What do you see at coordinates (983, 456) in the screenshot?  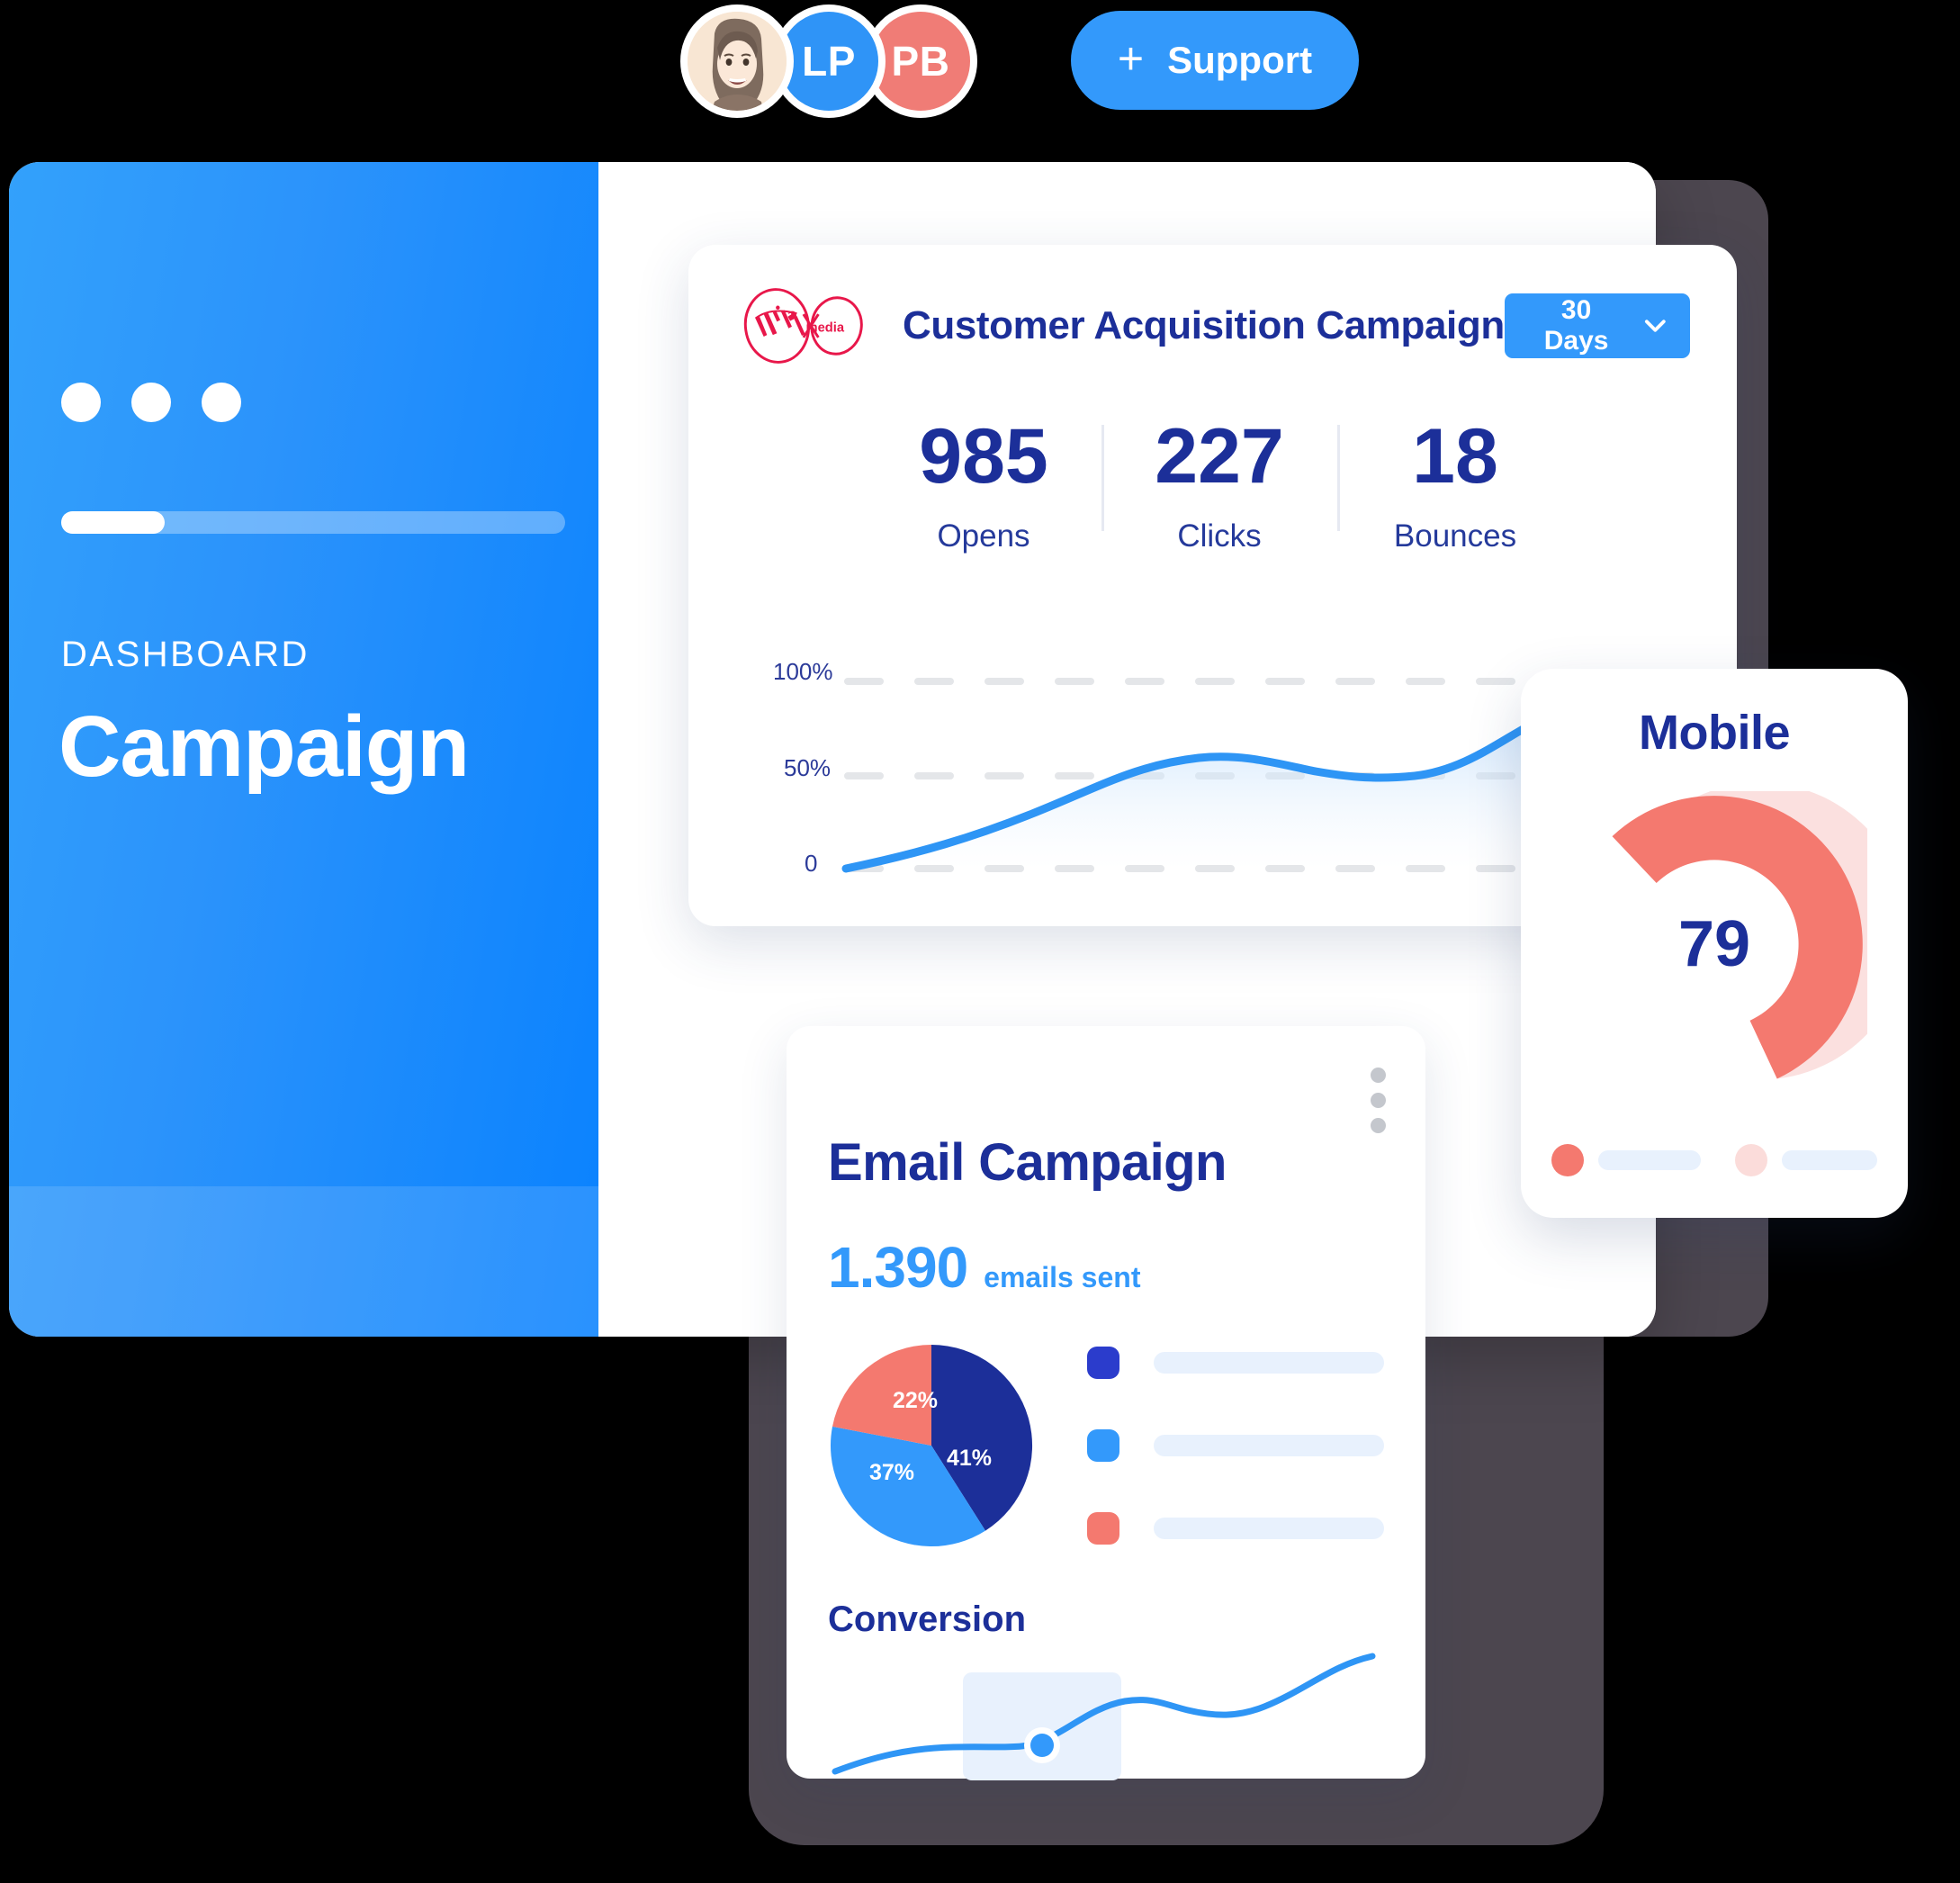 I see `kpi-opens-value: 985` at bounding box center [983, 456].